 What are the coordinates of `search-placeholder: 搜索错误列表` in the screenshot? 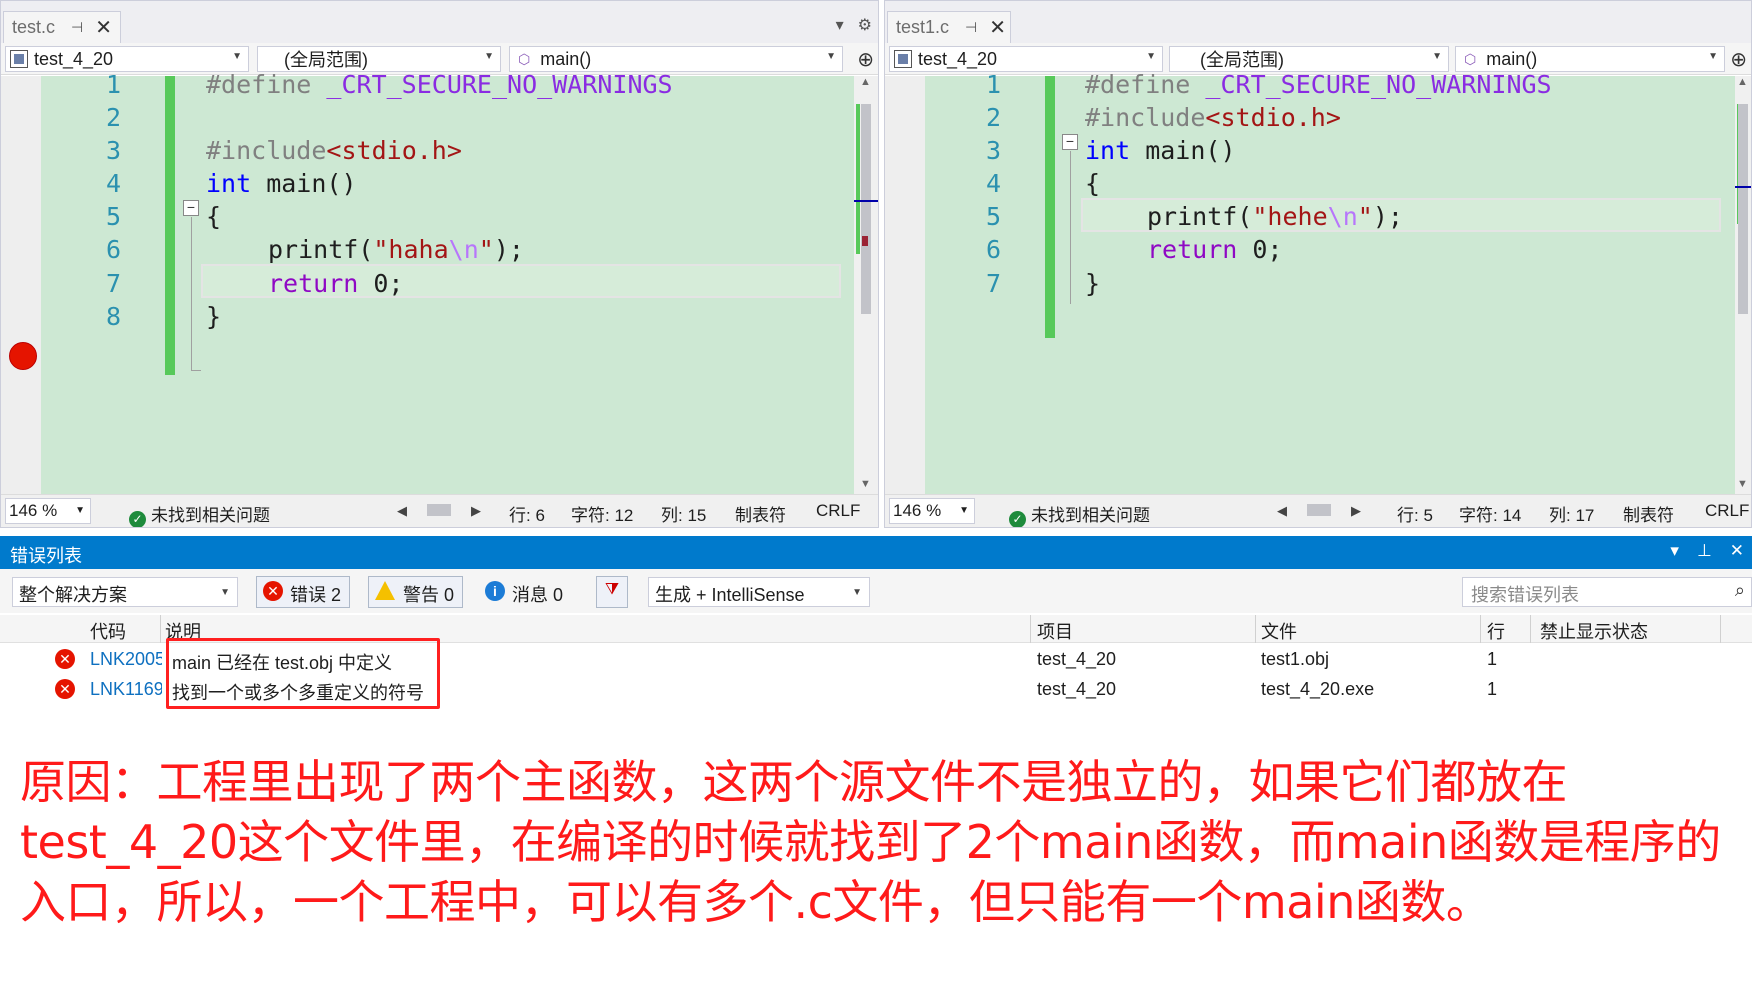 It's located at (1525, 595).